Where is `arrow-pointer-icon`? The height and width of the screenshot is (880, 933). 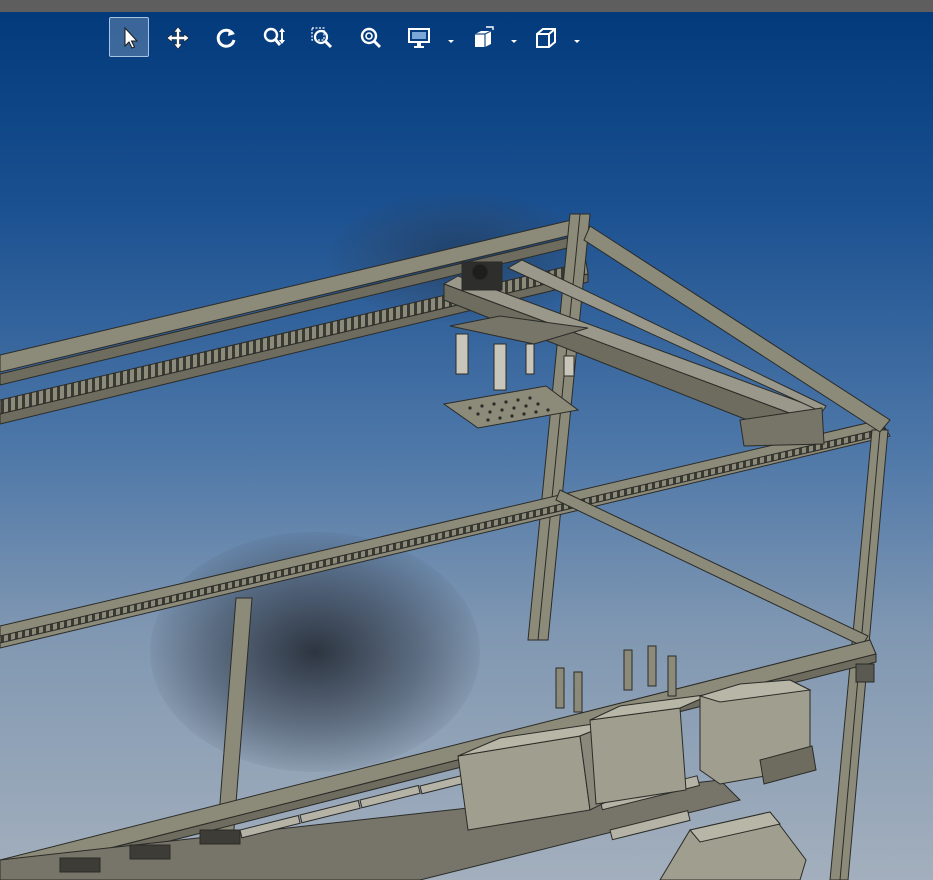
arrow-pointer-icon is located at coordinates (131, 37).